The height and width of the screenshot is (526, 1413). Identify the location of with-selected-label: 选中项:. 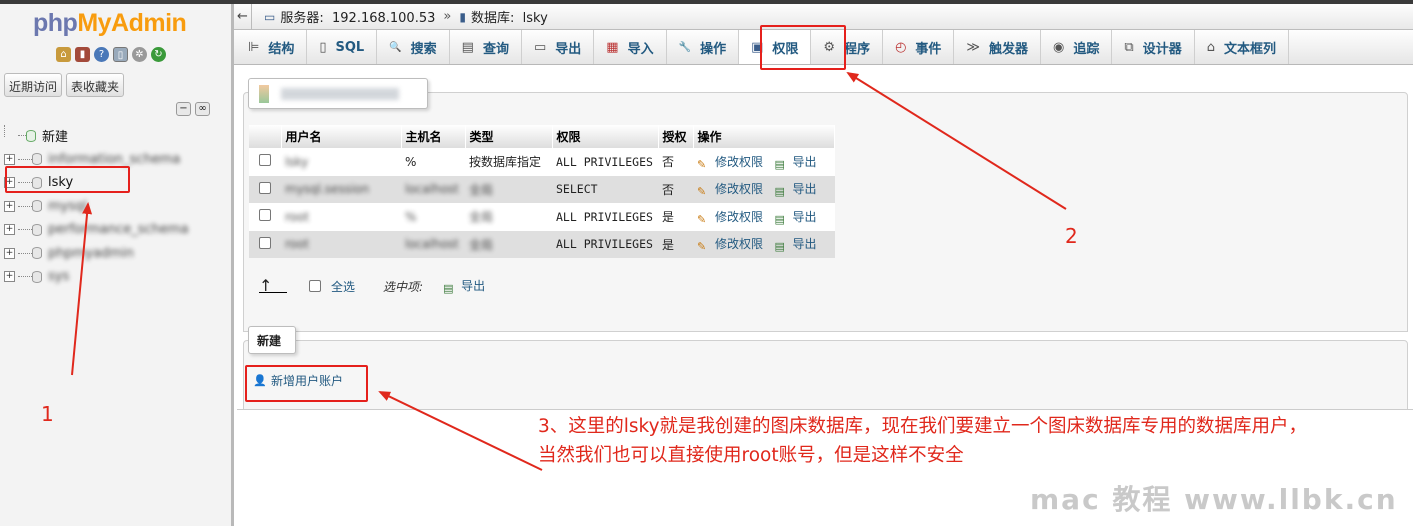
(403, 286).